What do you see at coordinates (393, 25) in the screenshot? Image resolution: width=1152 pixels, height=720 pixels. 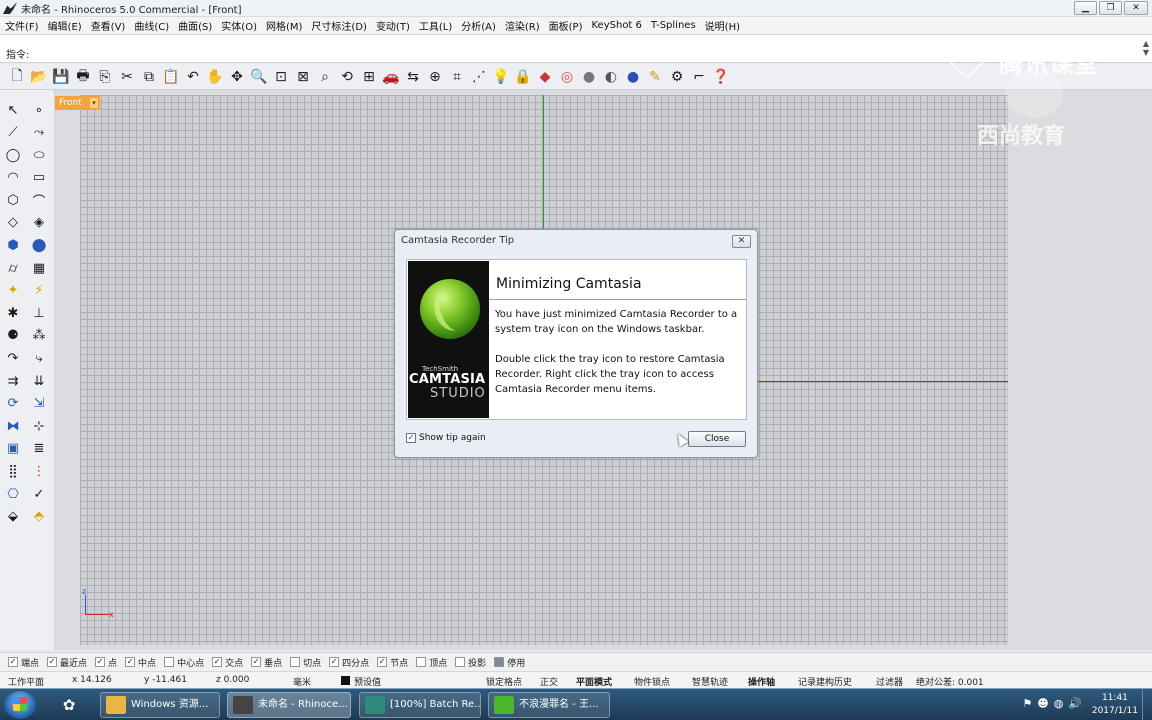 I see `menu-transform: 变动(T)` at bounding box center [393, 25].